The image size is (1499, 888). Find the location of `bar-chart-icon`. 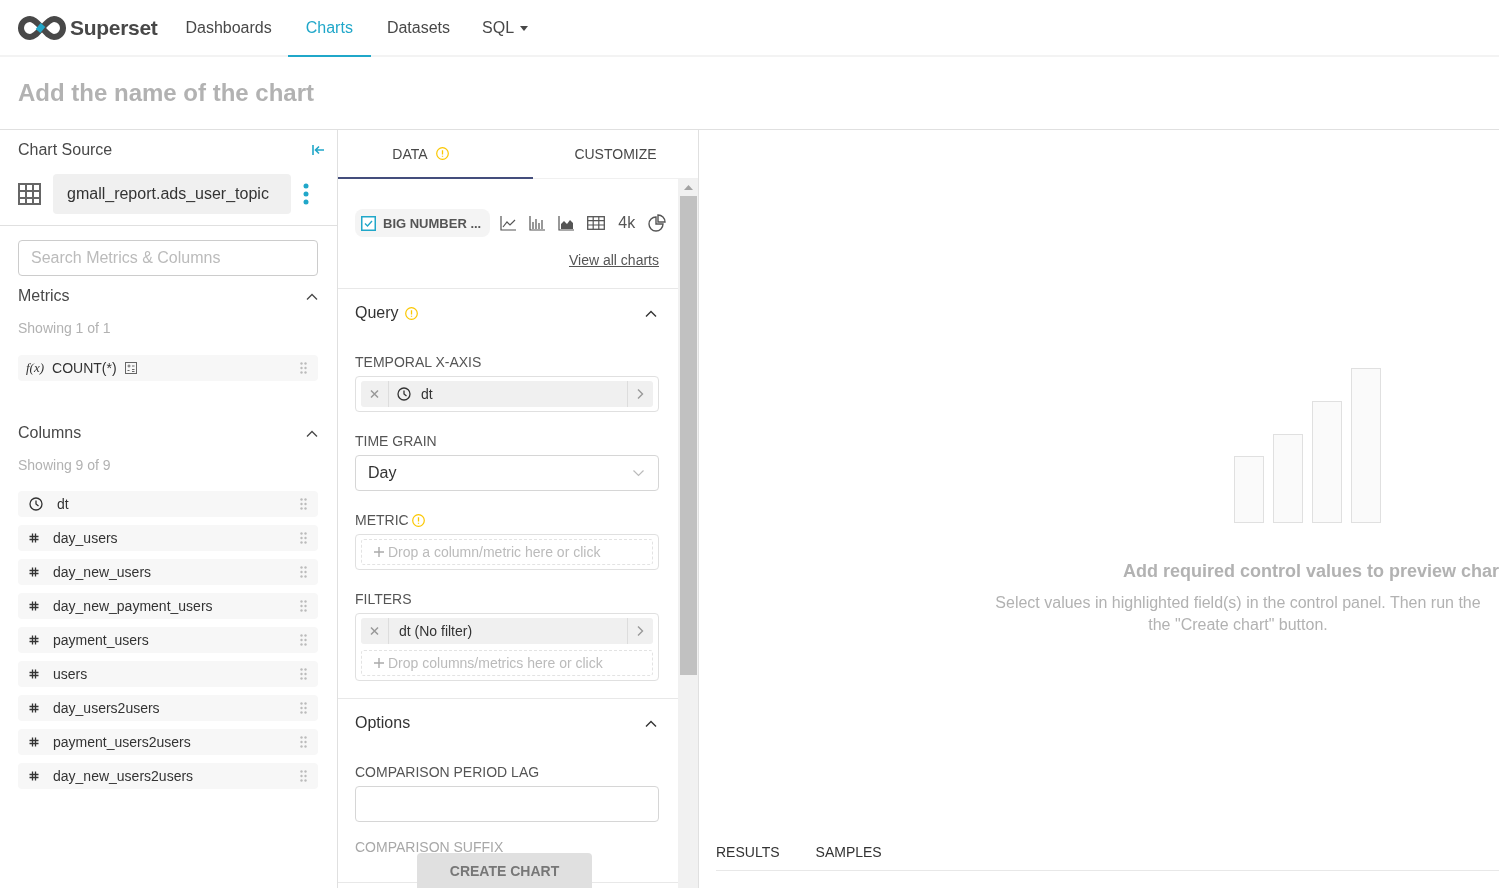

bar-chart-icon is located at coordinates (537, 223).